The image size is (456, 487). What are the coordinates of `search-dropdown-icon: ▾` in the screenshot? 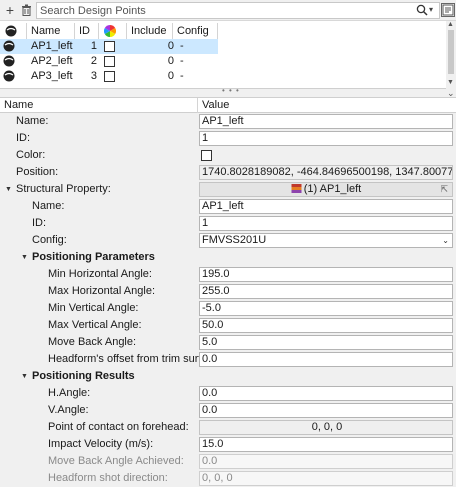 It's located at (431, 9).